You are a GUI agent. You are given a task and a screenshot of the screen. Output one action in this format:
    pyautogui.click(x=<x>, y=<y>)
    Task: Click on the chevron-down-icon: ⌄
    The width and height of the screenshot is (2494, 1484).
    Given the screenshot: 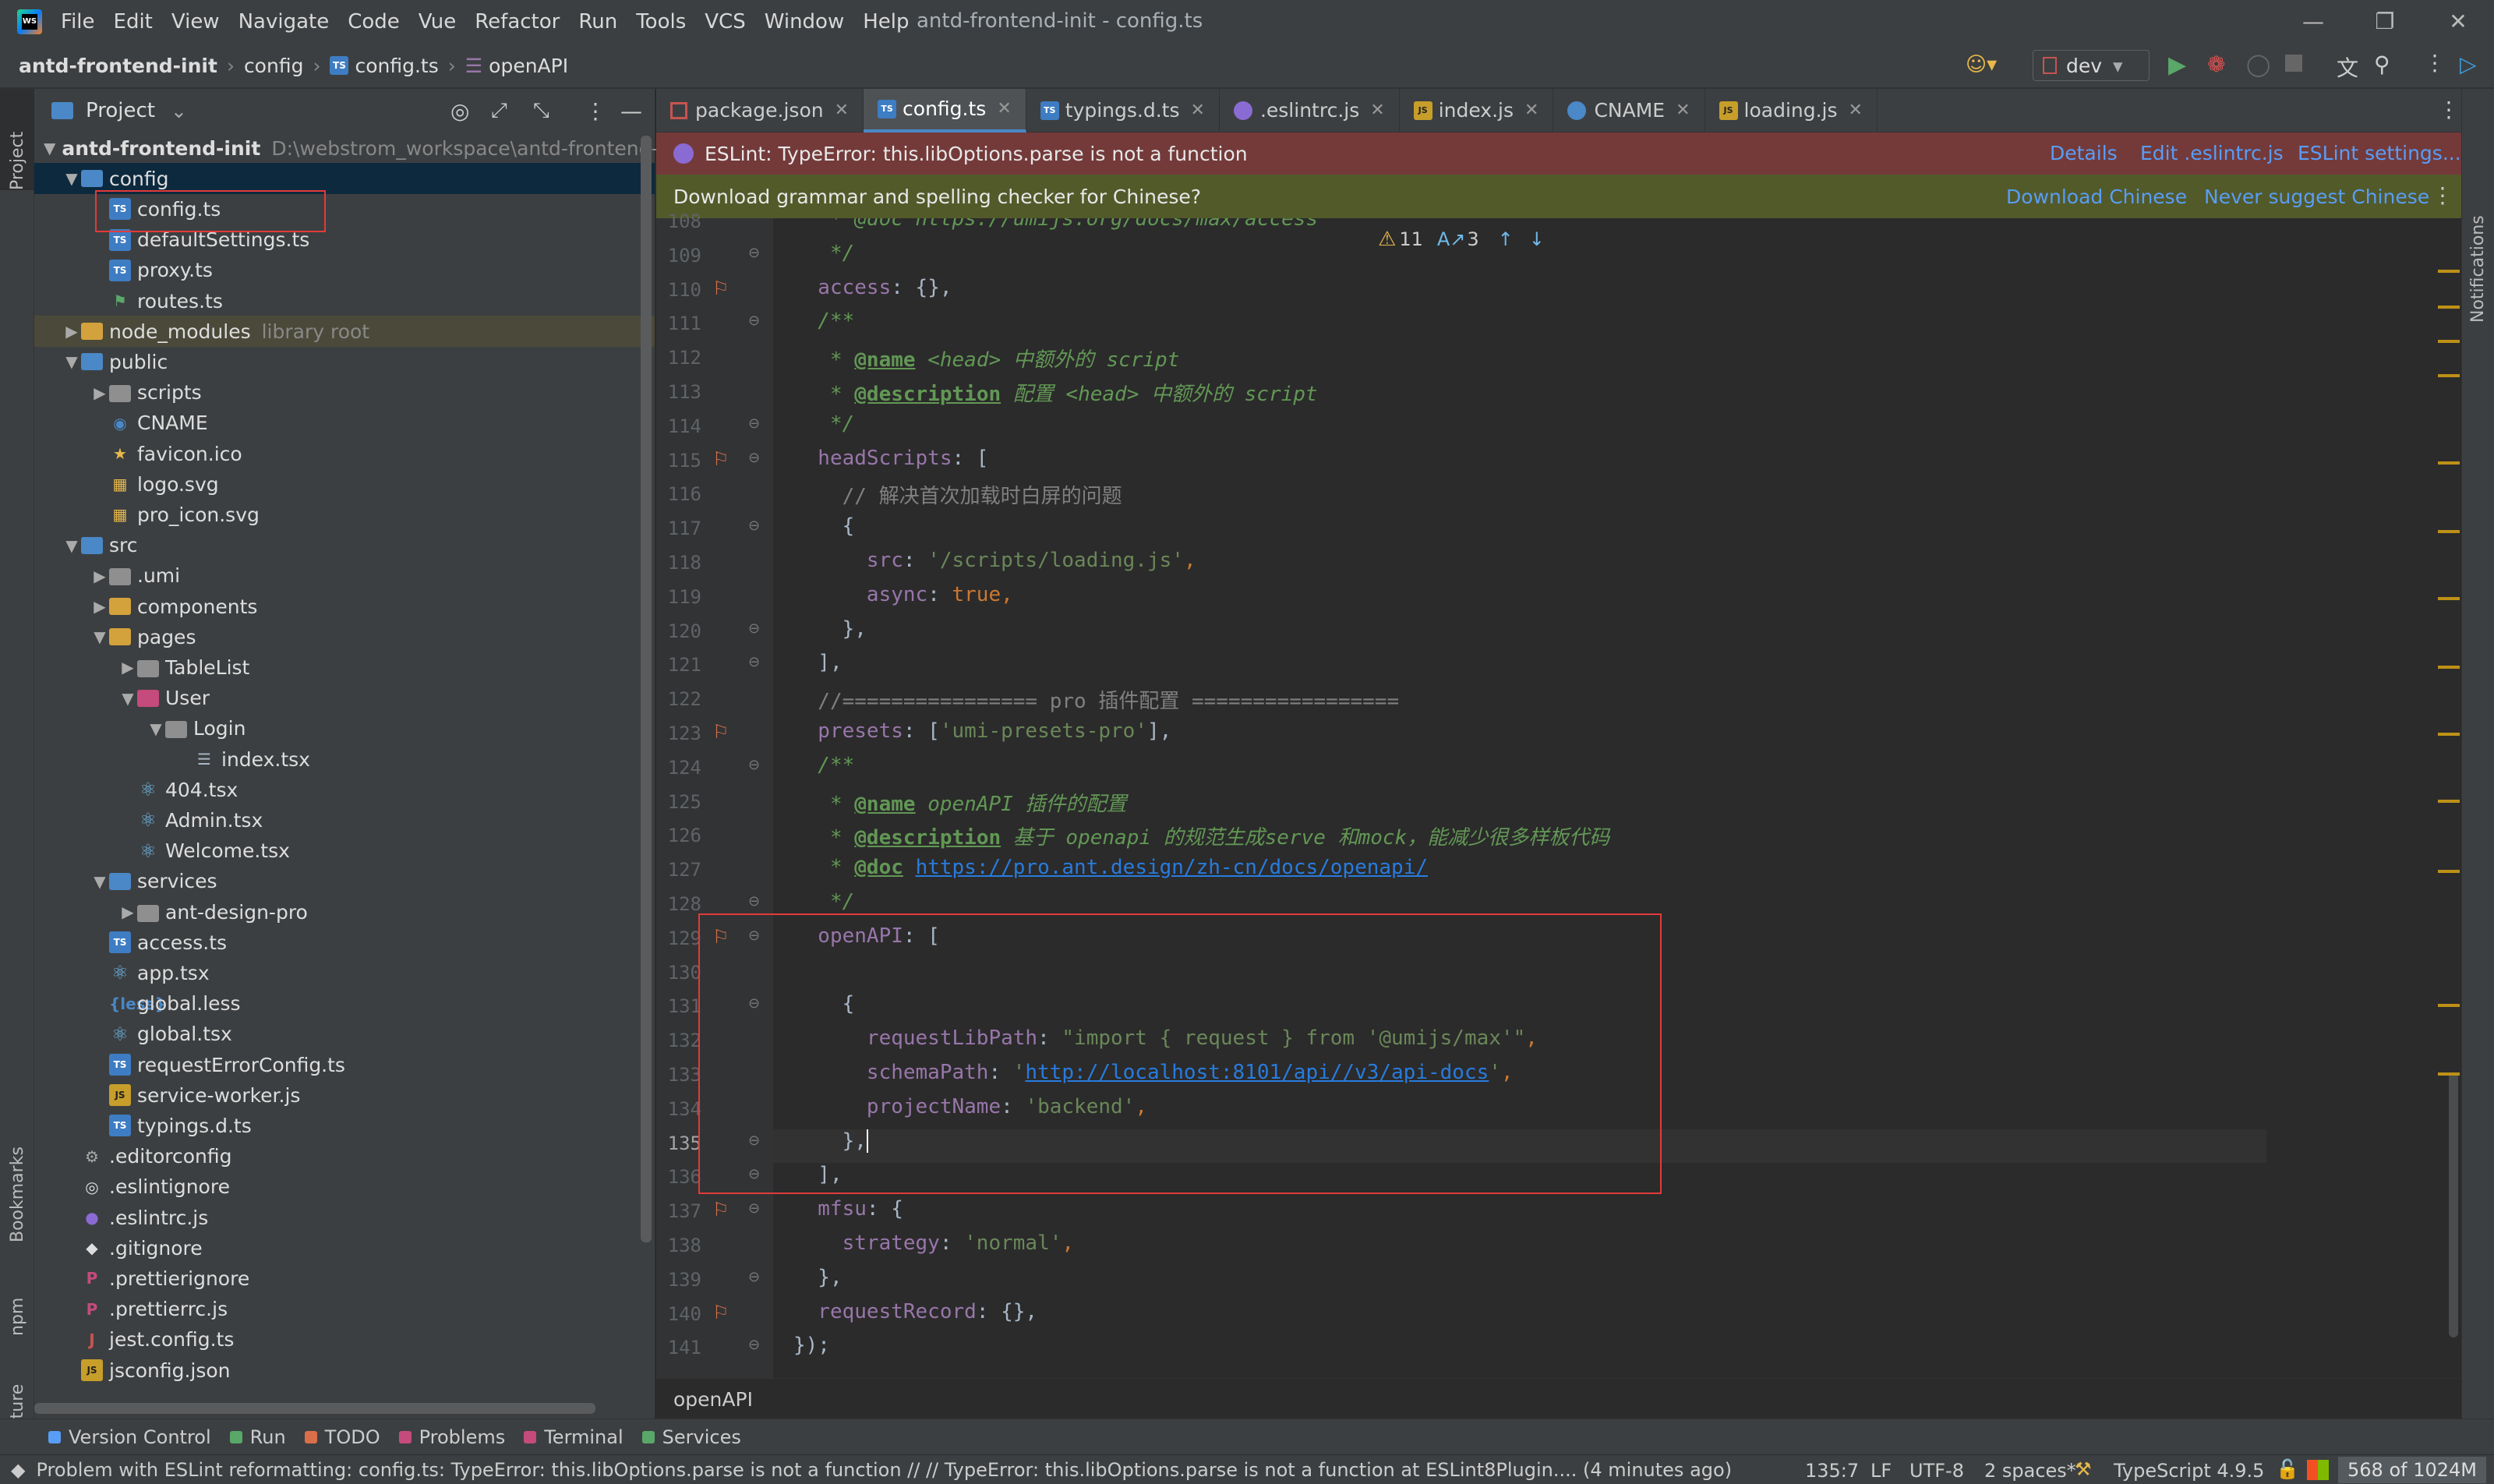 What is the action you would take?
    pyautogui.click(x=179, y=111)
    